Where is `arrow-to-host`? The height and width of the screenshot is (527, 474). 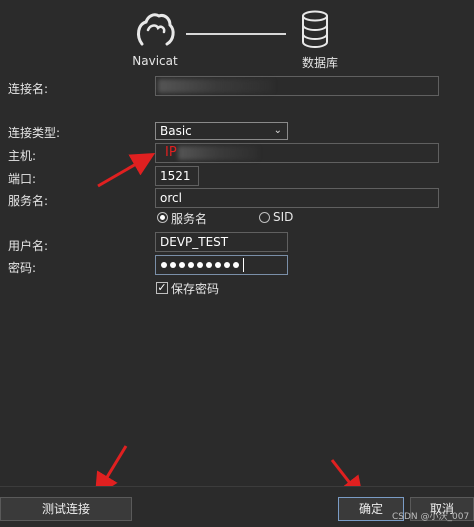 arrow-to-host is located at coordinates (126, 170).